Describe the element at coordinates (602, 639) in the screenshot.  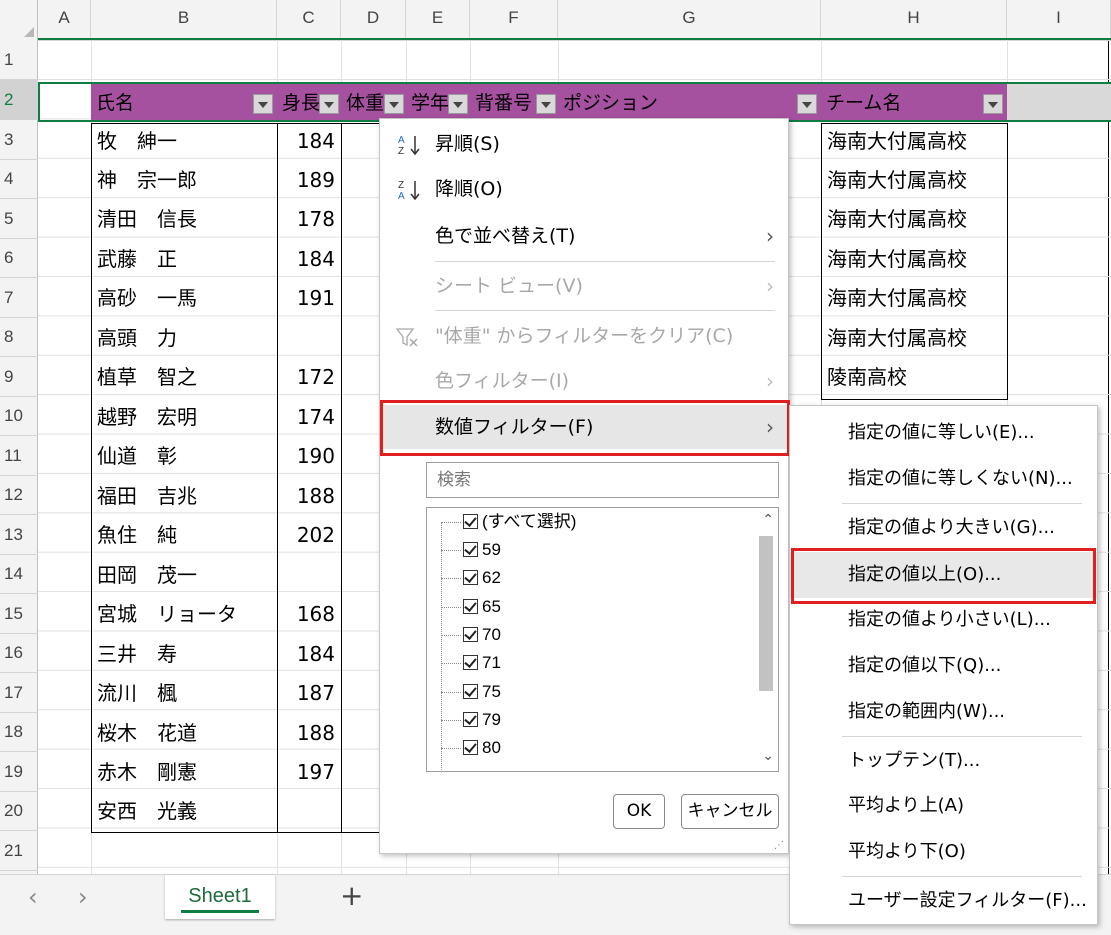
I see `filter-value-list: (すべて選択) 59 62 65 70 71 75 79 80 ⌃ ⌄` at that location.